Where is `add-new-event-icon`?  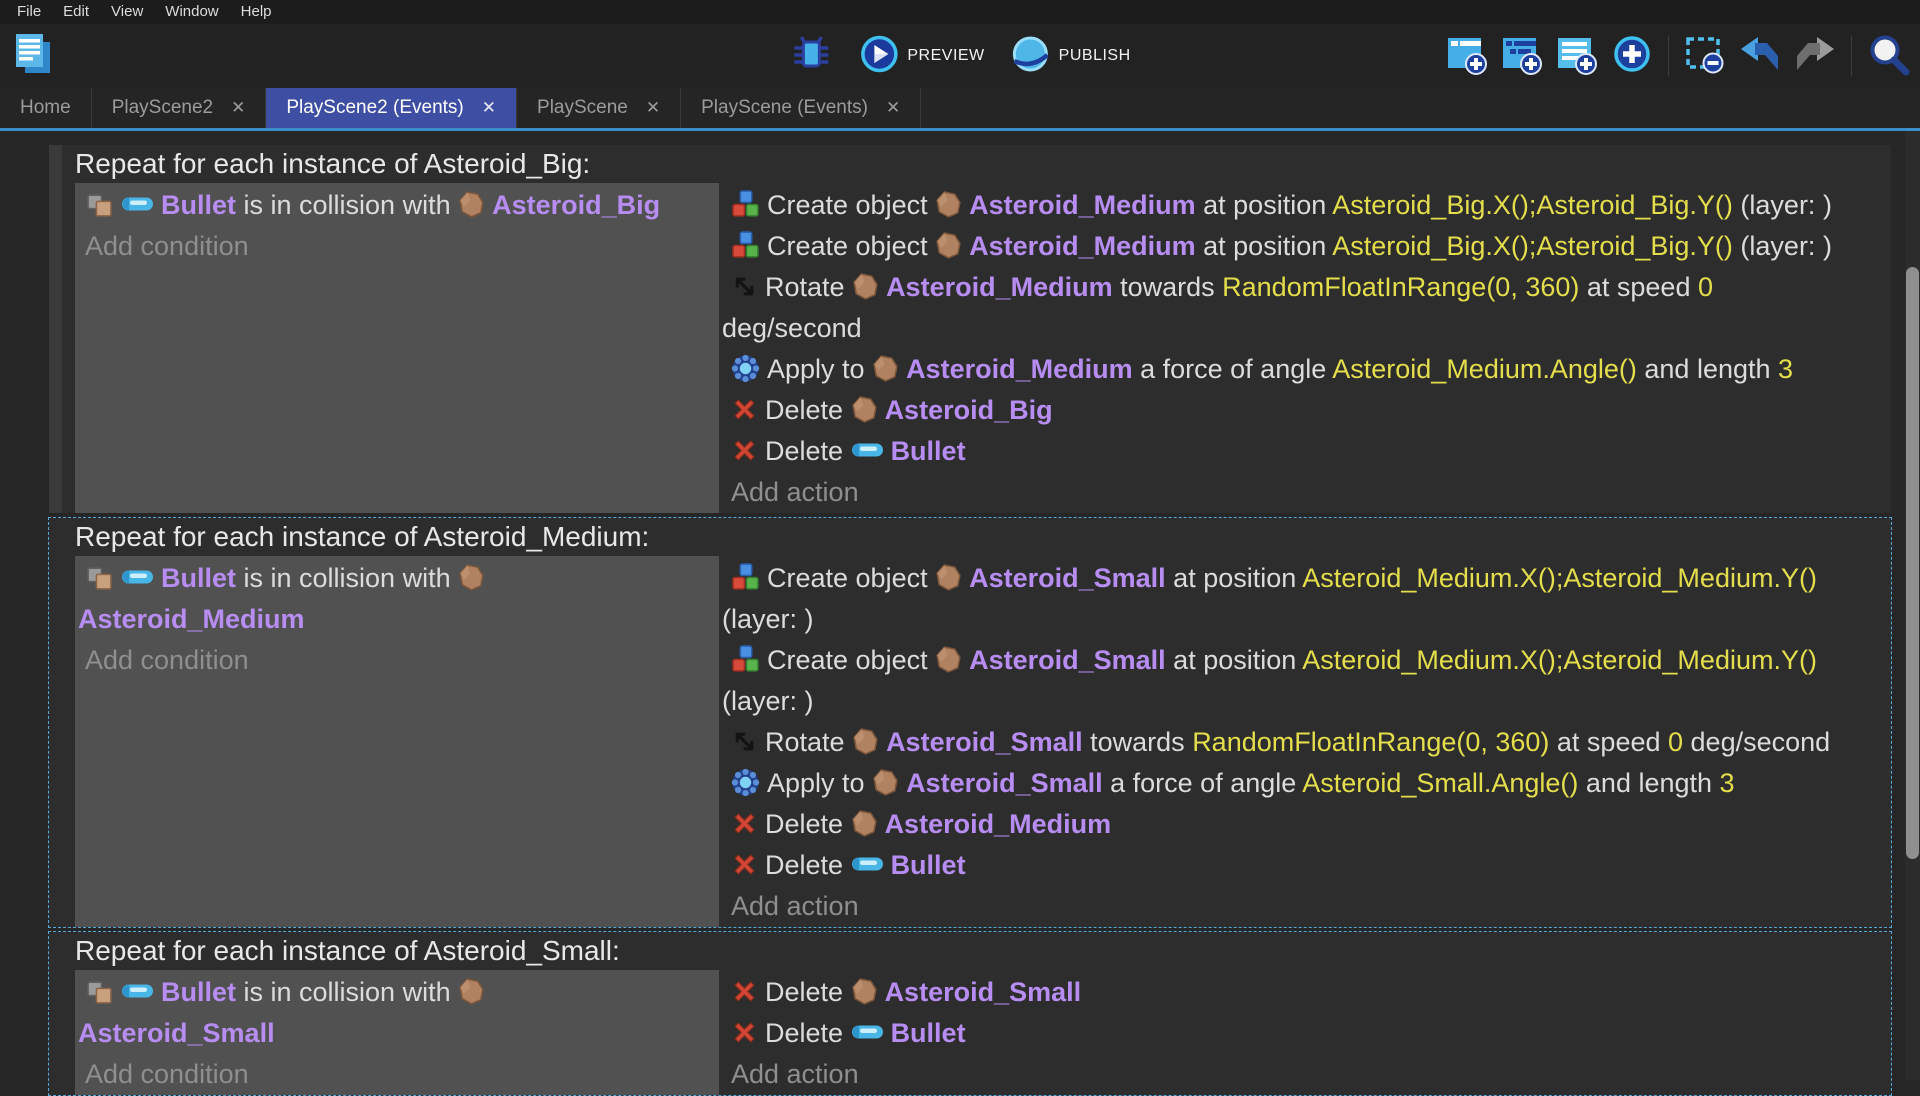
add-new-event-icon is located at coordinates (1632, 56).